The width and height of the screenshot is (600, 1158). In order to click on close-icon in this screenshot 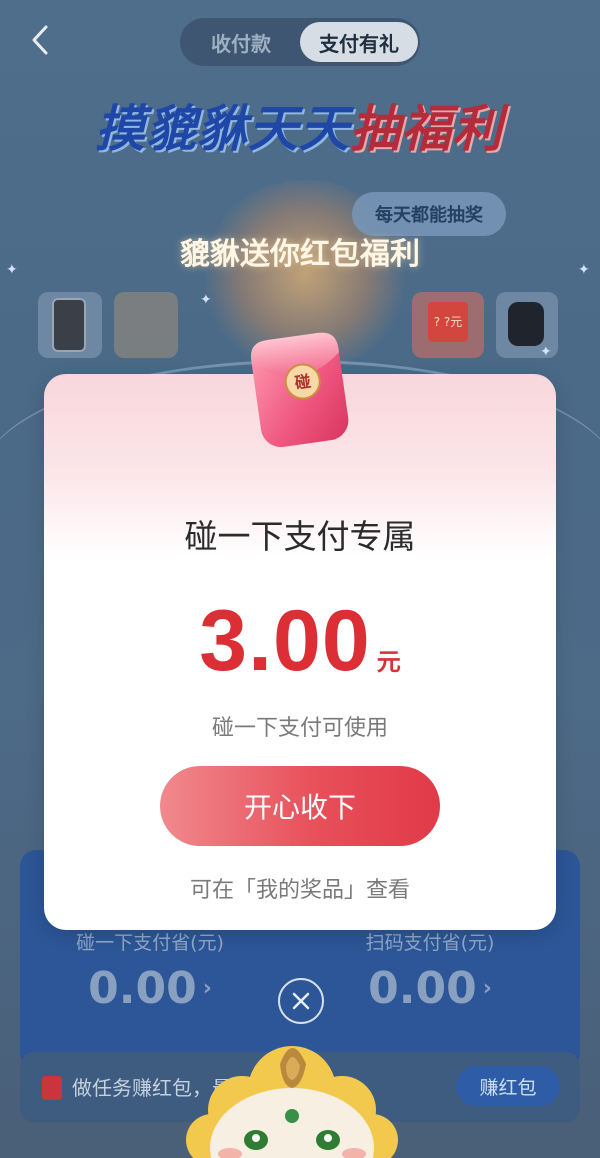, I will do `click(301, 1001)`.